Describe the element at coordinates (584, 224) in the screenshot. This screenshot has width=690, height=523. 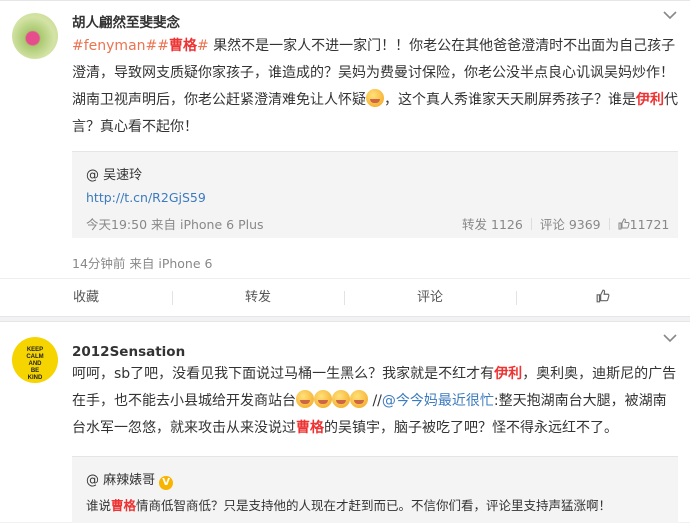
I see `repost-comments-count: 9369` at that location.